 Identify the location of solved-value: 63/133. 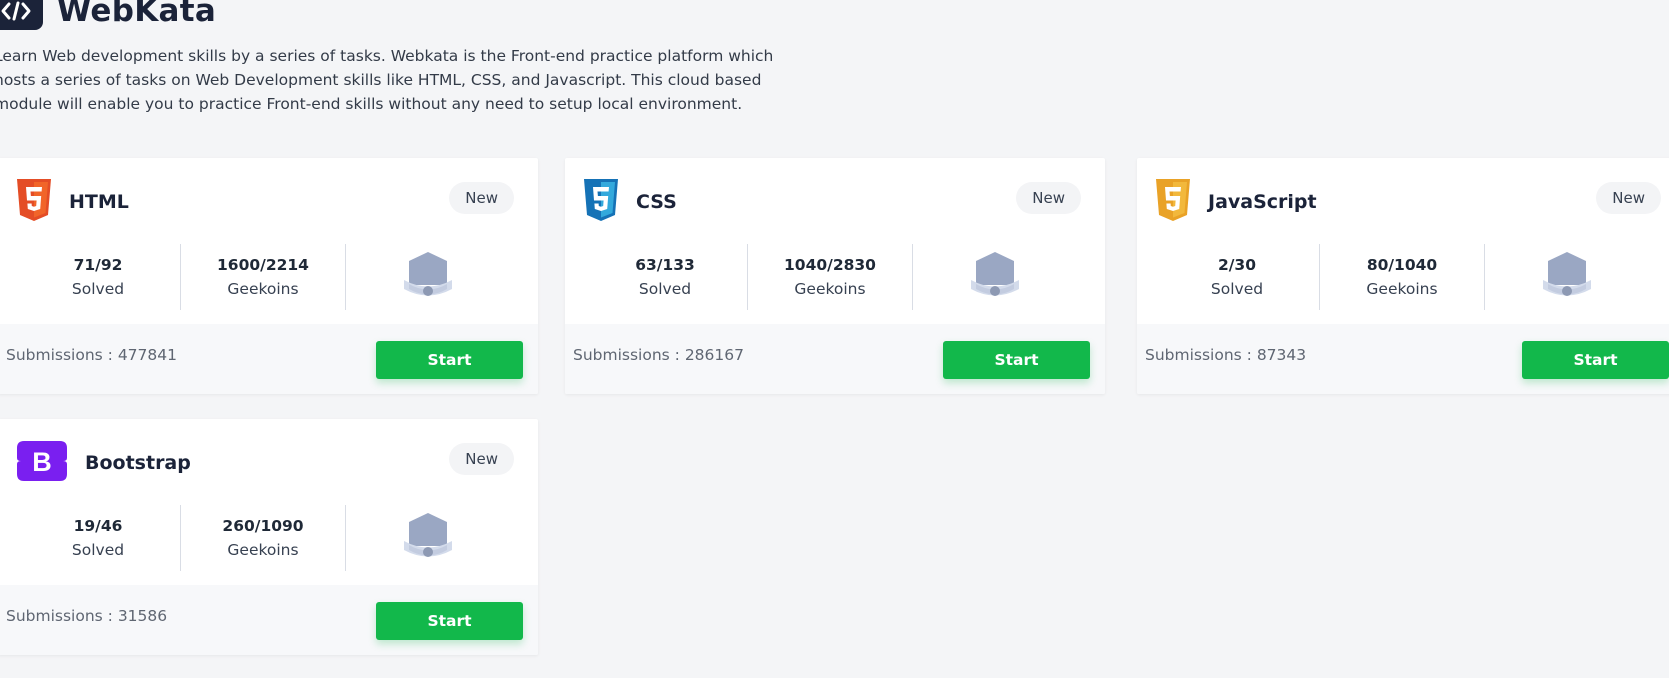
(665, 265).